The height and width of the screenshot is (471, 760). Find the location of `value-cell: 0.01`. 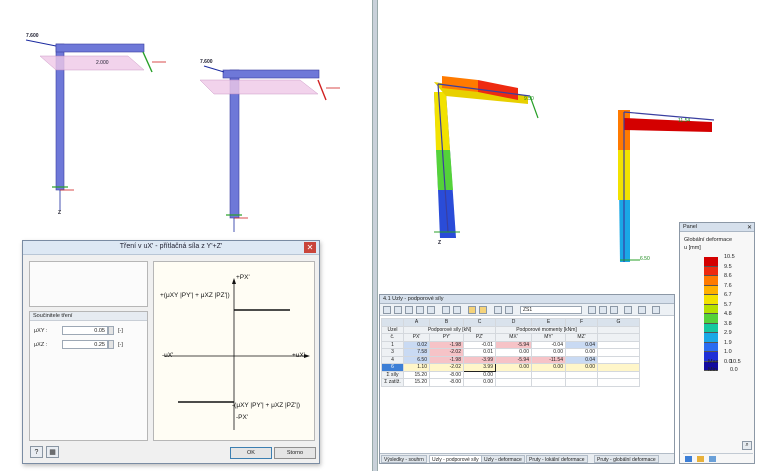

value-cell: 0.01 is located at coordinates (479, 352).